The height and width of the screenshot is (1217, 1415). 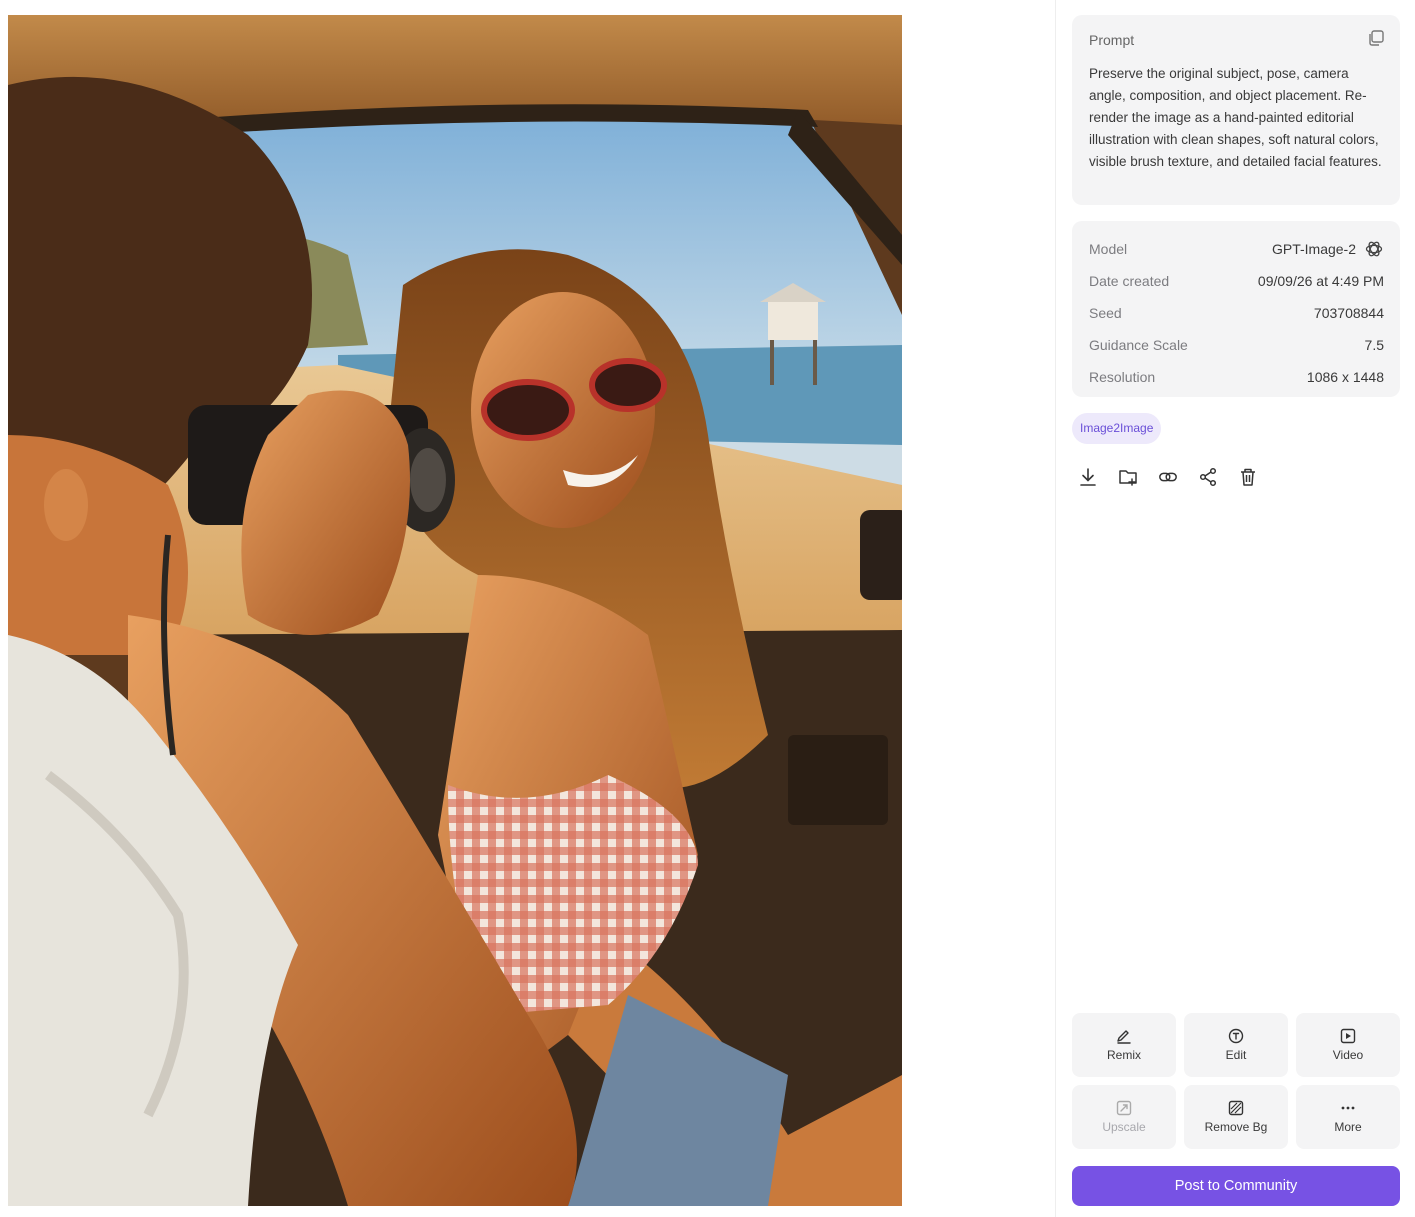 What do you see at coordinates (1123, 1055) in the screenshot?
I see `remix-label: Remix` at bounding box center [1123, 1055].